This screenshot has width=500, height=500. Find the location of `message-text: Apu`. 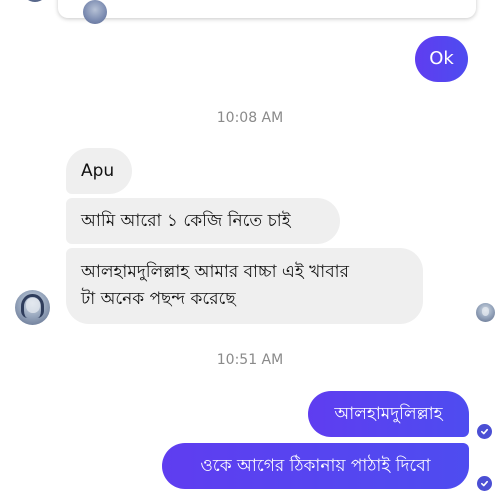

message-text: Apu is located at coordinates (98, 171).